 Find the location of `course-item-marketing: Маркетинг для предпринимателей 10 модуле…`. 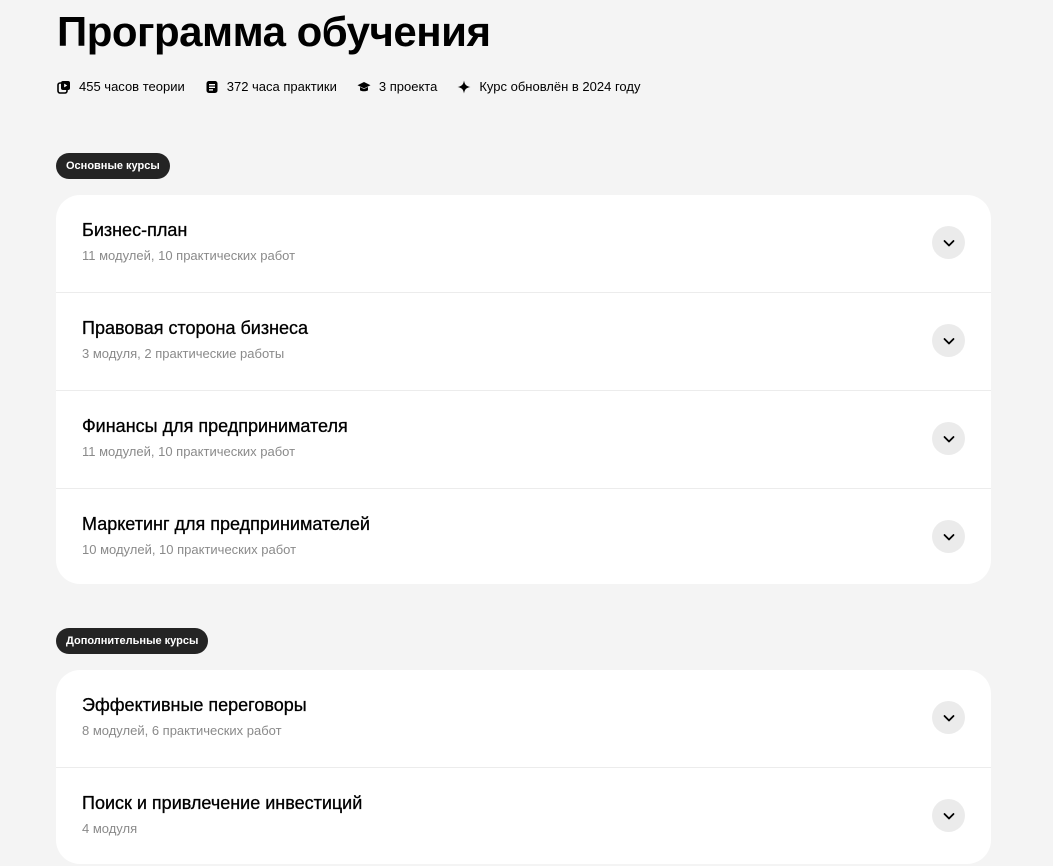

course-item-marketing: Маркетинг для предпринимателей 10 модуле… is located at coordinates (523, 536).